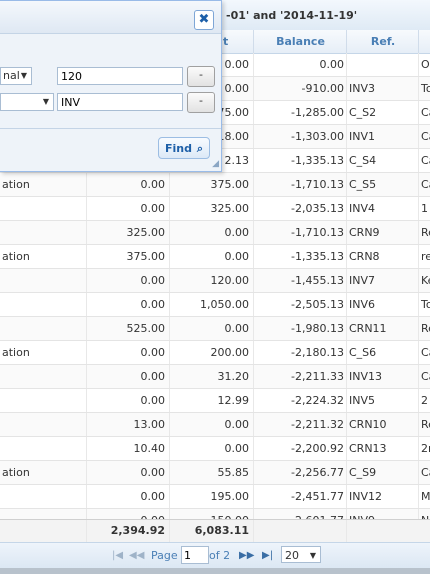 This screenshot has height=574, width=430. Describe the element at coordinates (211, 531) in the screenshot. I see `totals-credit: 6,083.11` at that location.